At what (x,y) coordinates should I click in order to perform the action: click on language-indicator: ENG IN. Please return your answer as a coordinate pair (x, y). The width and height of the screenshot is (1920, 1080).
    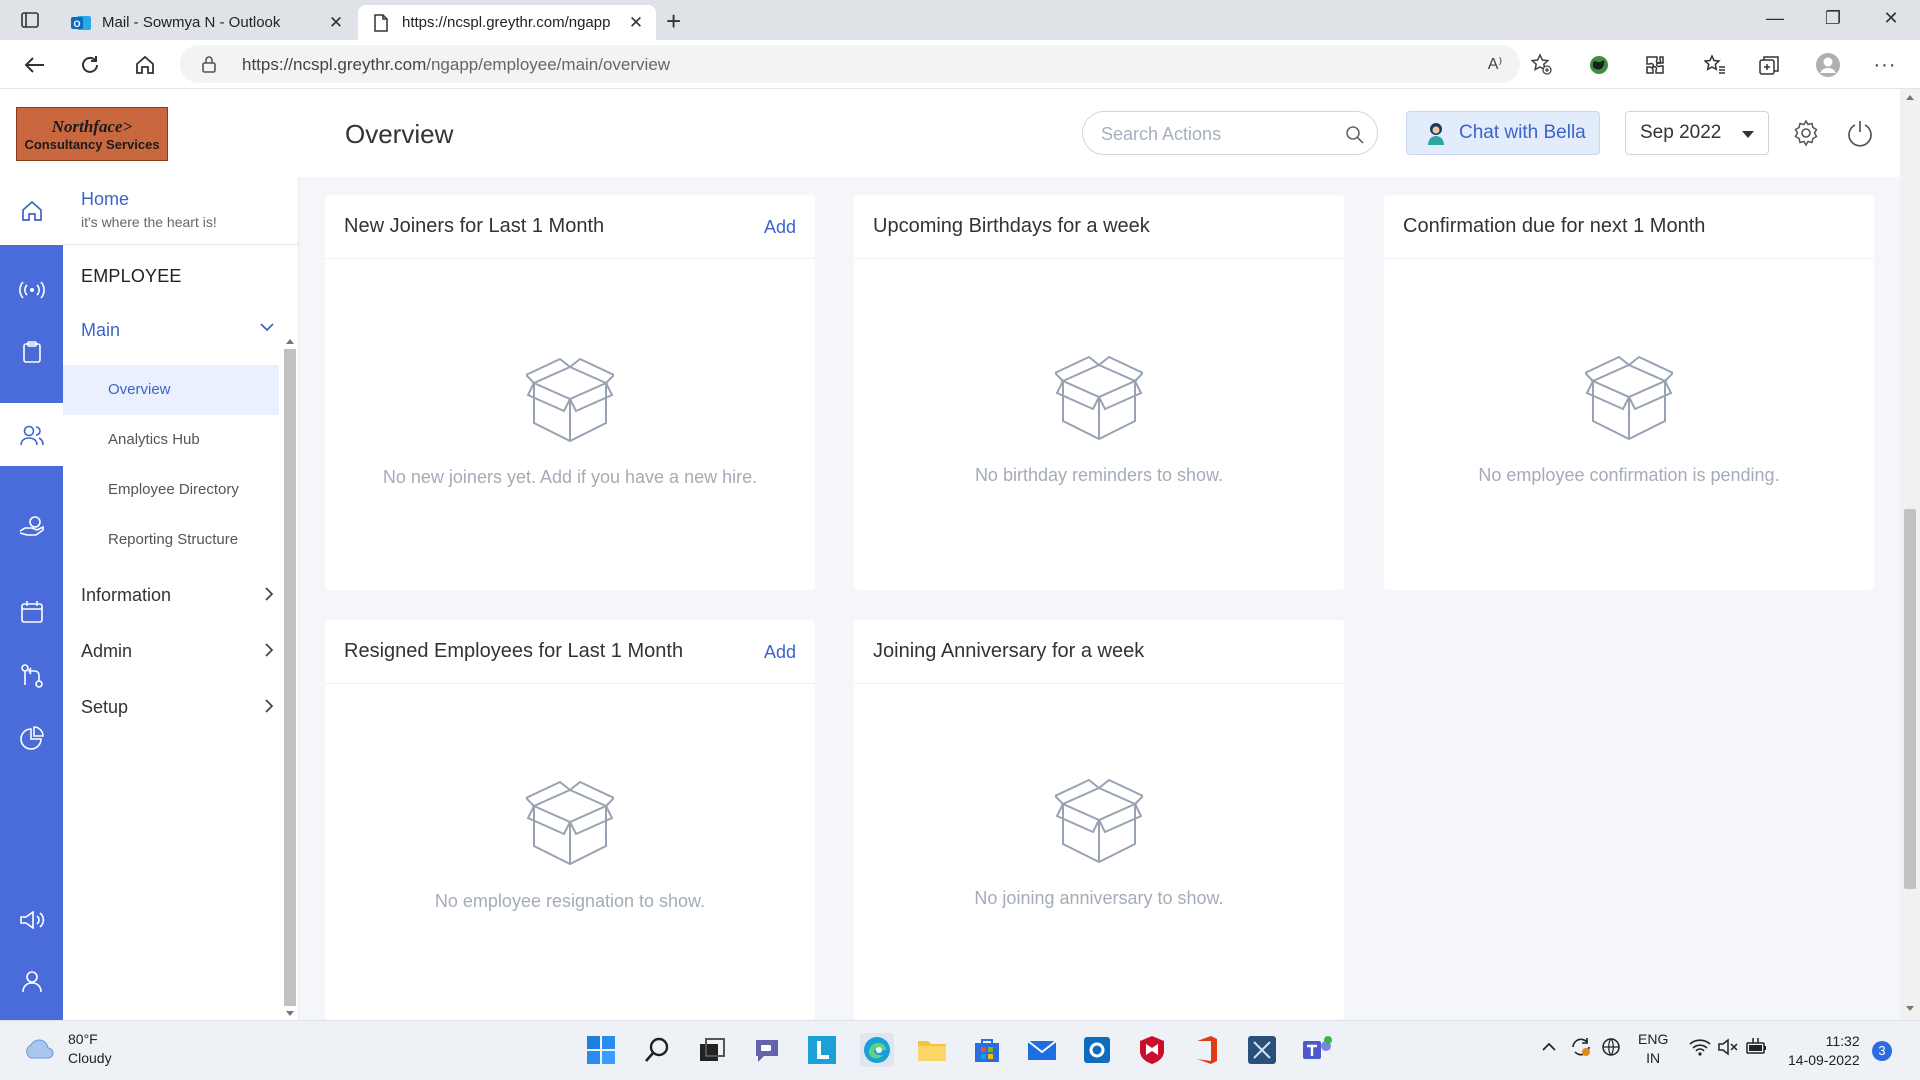
    Looking at the image, I should click on (1653, 1049).